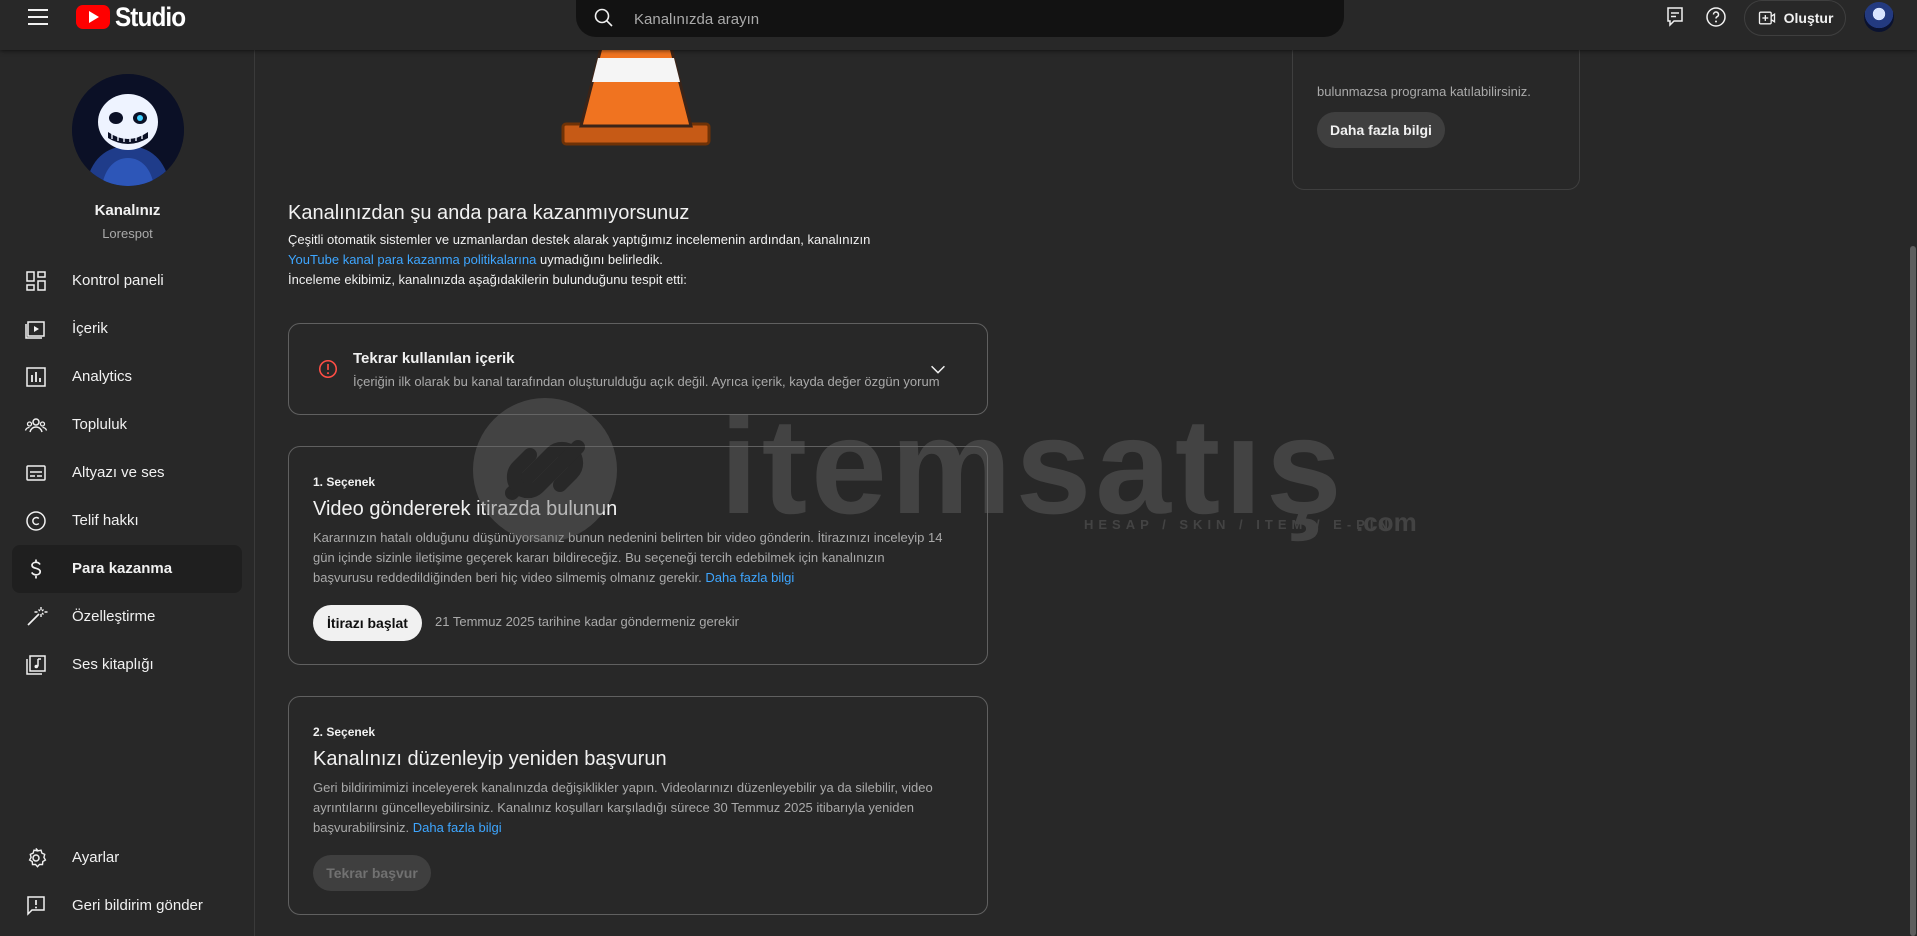  I want to click on create-button: Oluştur, so click(1795, 18).